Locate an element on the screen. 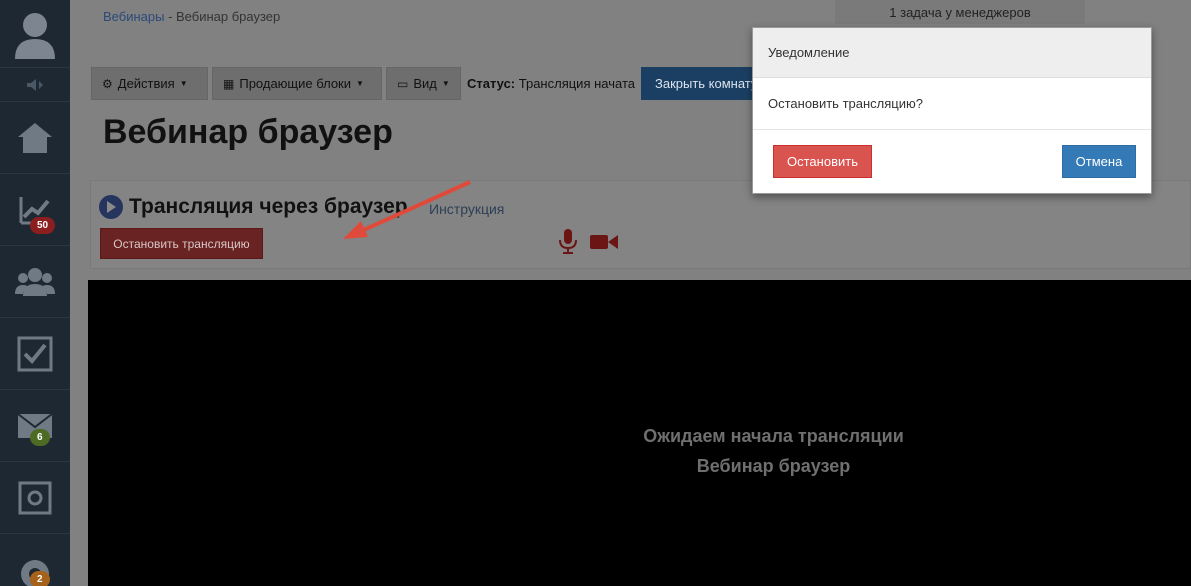 The image size is (1191, 586). user-avatar is located at coordinates (35, 34).